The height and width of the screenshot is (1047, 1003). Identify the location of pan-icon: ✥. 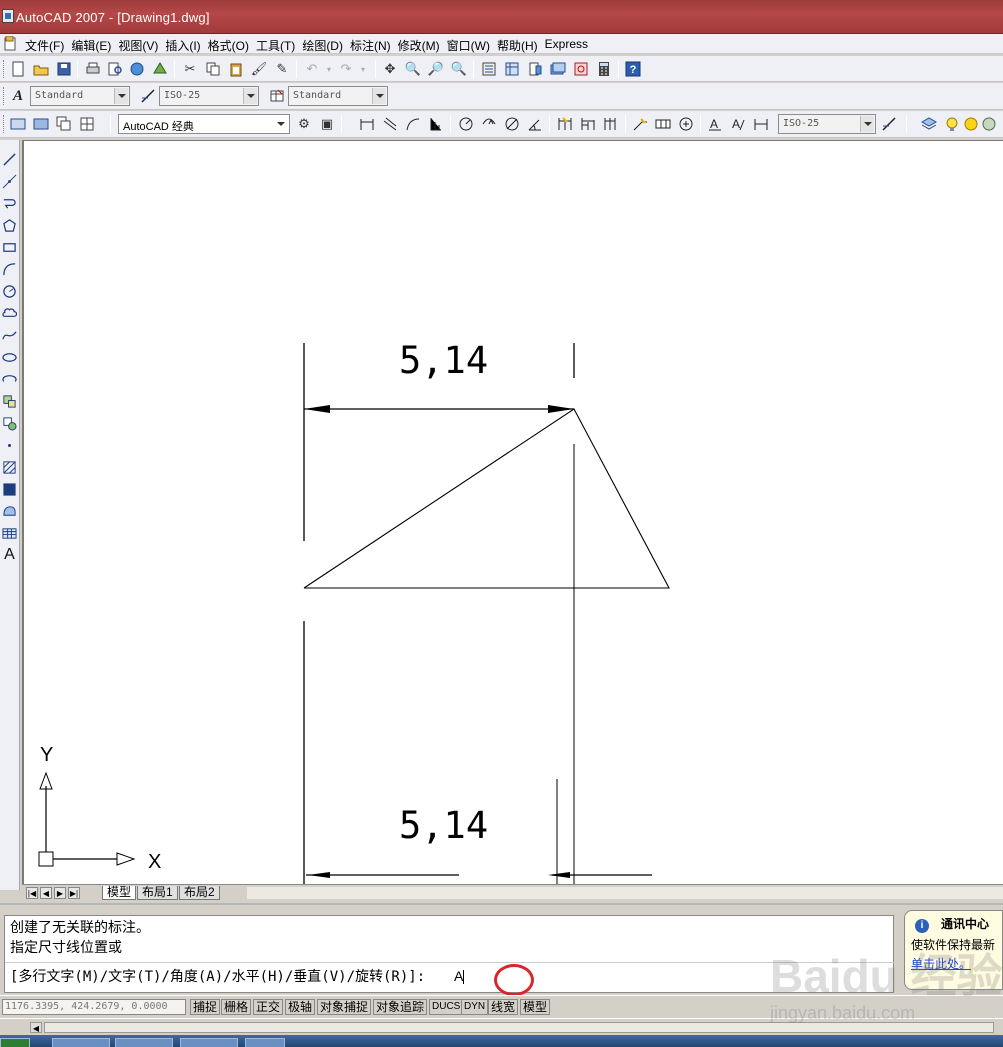
(390, 69).